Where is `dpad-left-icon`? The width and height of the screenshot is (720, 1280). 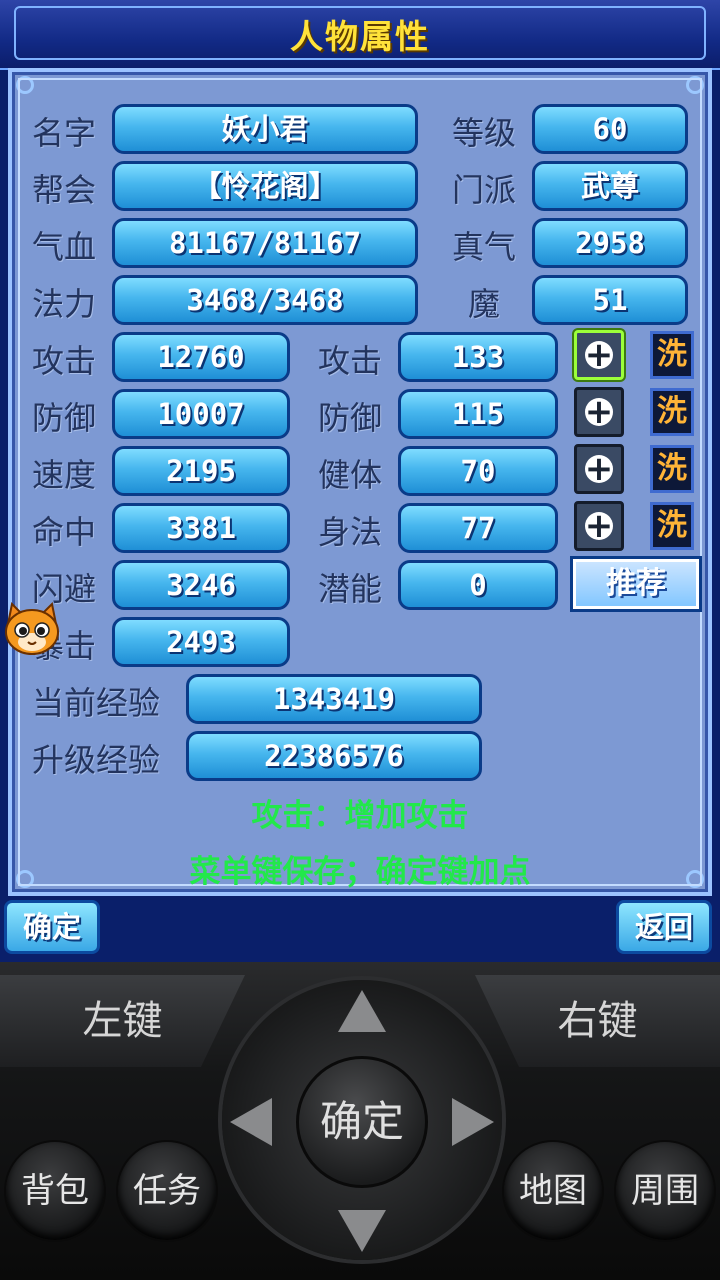
dpad-left-icon is located at coordinates (251, 1122).